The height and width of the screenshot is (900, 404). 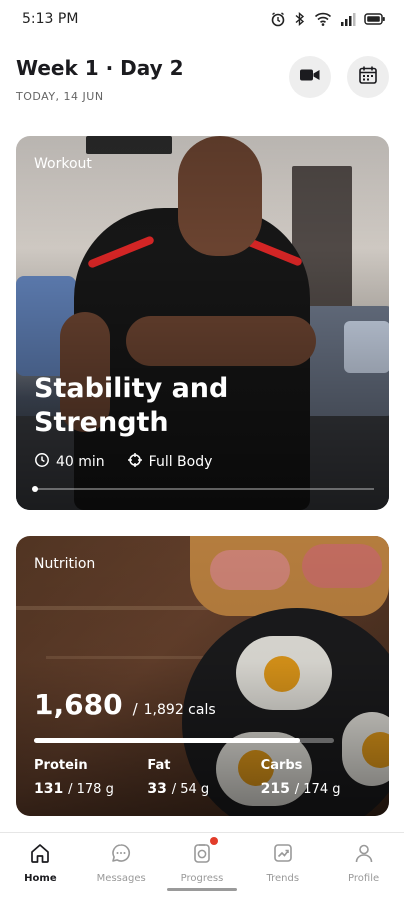 What do you see at coordinates (60, 96) in the screenshot?
I see `page-date: TODAY, 14 JUN` at bounding box center [60, 96].